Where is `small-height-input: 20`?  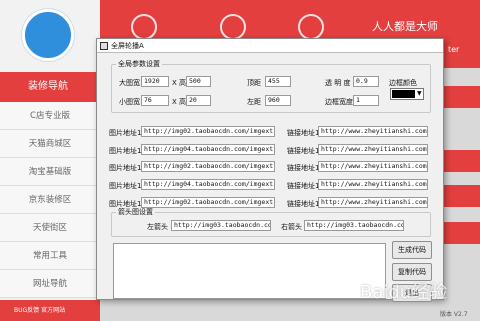 small-height-input: 20 is located at coordinates (198, 100).